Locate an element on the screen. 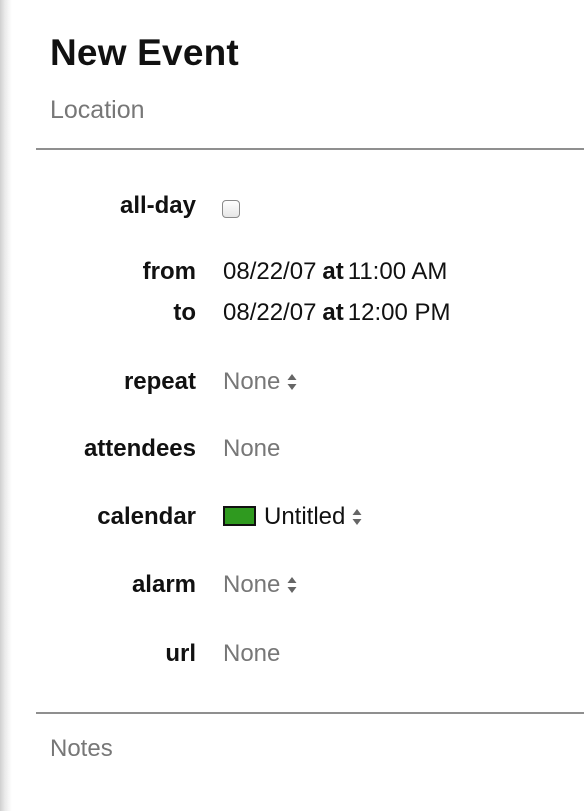  attendees-label: attendees is located at coordinates (139, 448).